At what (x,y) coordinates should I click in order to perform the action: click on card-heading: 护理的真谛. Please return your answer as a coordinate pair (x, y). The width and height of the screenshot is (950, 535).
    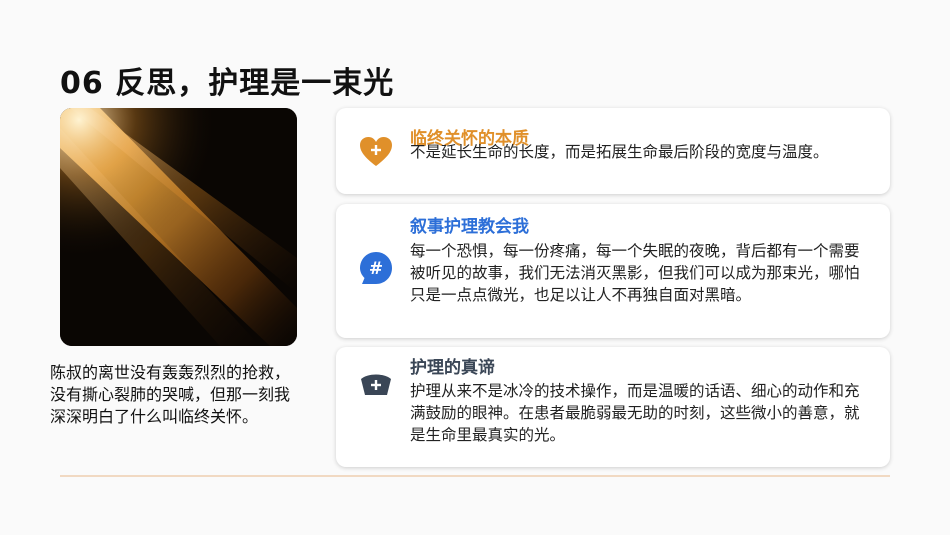
    Looking at the image, I should click on (452, 368).